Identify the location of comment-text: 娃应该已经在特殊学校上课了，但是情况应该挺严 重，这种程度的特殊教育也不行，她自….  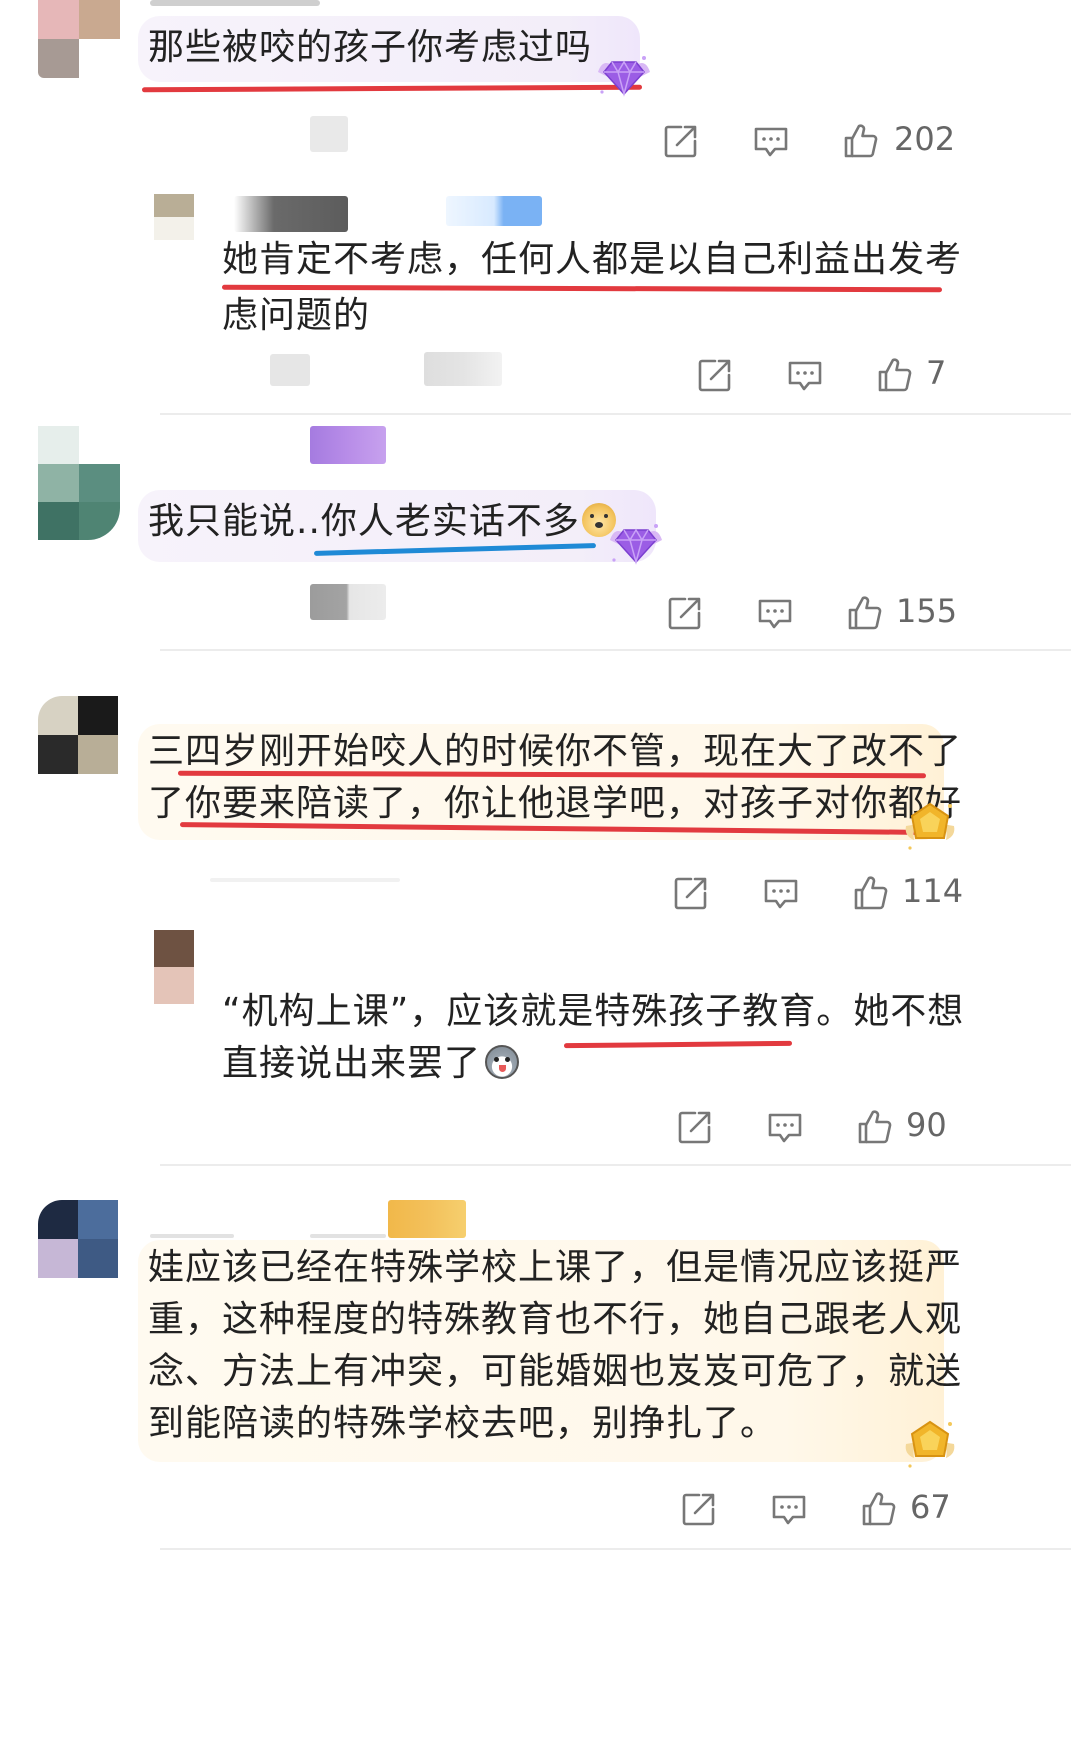
(555, 1346).